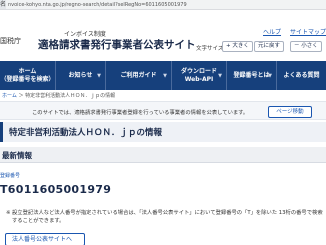 This screenshot has height=245, width=326. I want to click on nav-regno-label: 登録番号とは, so click(251, 75).